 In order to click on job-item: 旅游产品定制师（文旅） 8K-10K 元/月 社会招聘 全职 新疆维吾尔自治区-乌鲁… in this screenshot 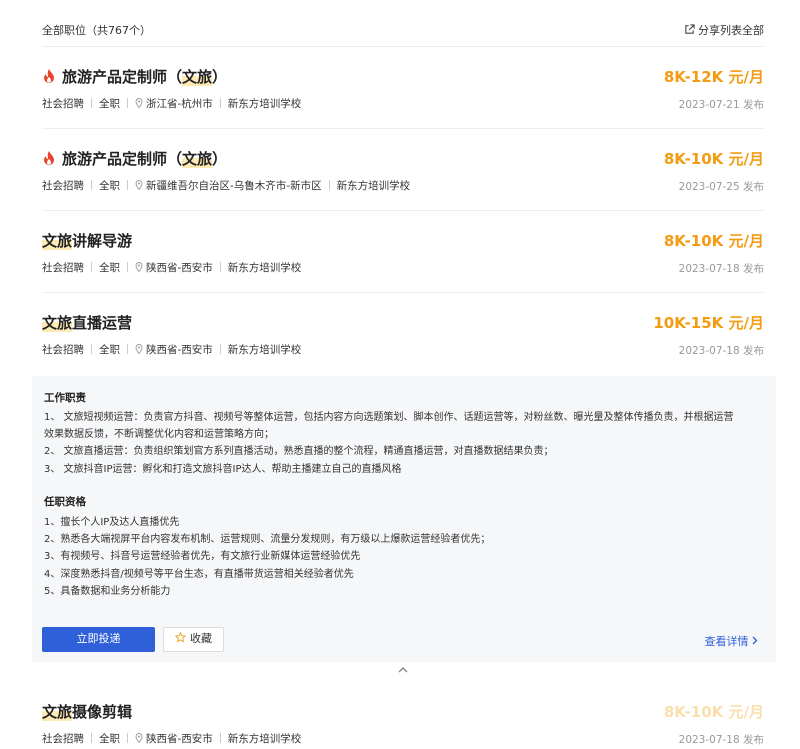, I will do `click(403, 173)`.